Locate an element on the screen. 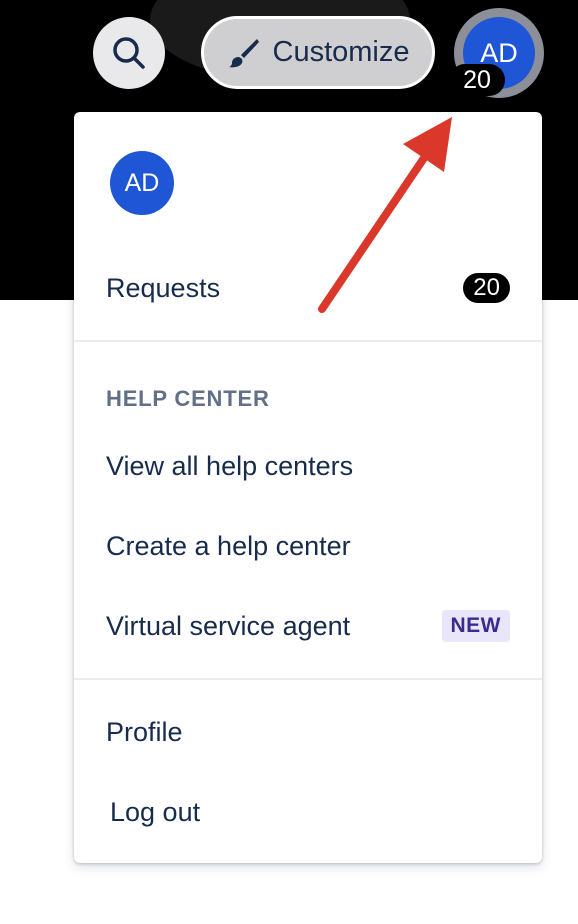  section-title-help-center: HELP CENTER is located at coordinates (188, 398).